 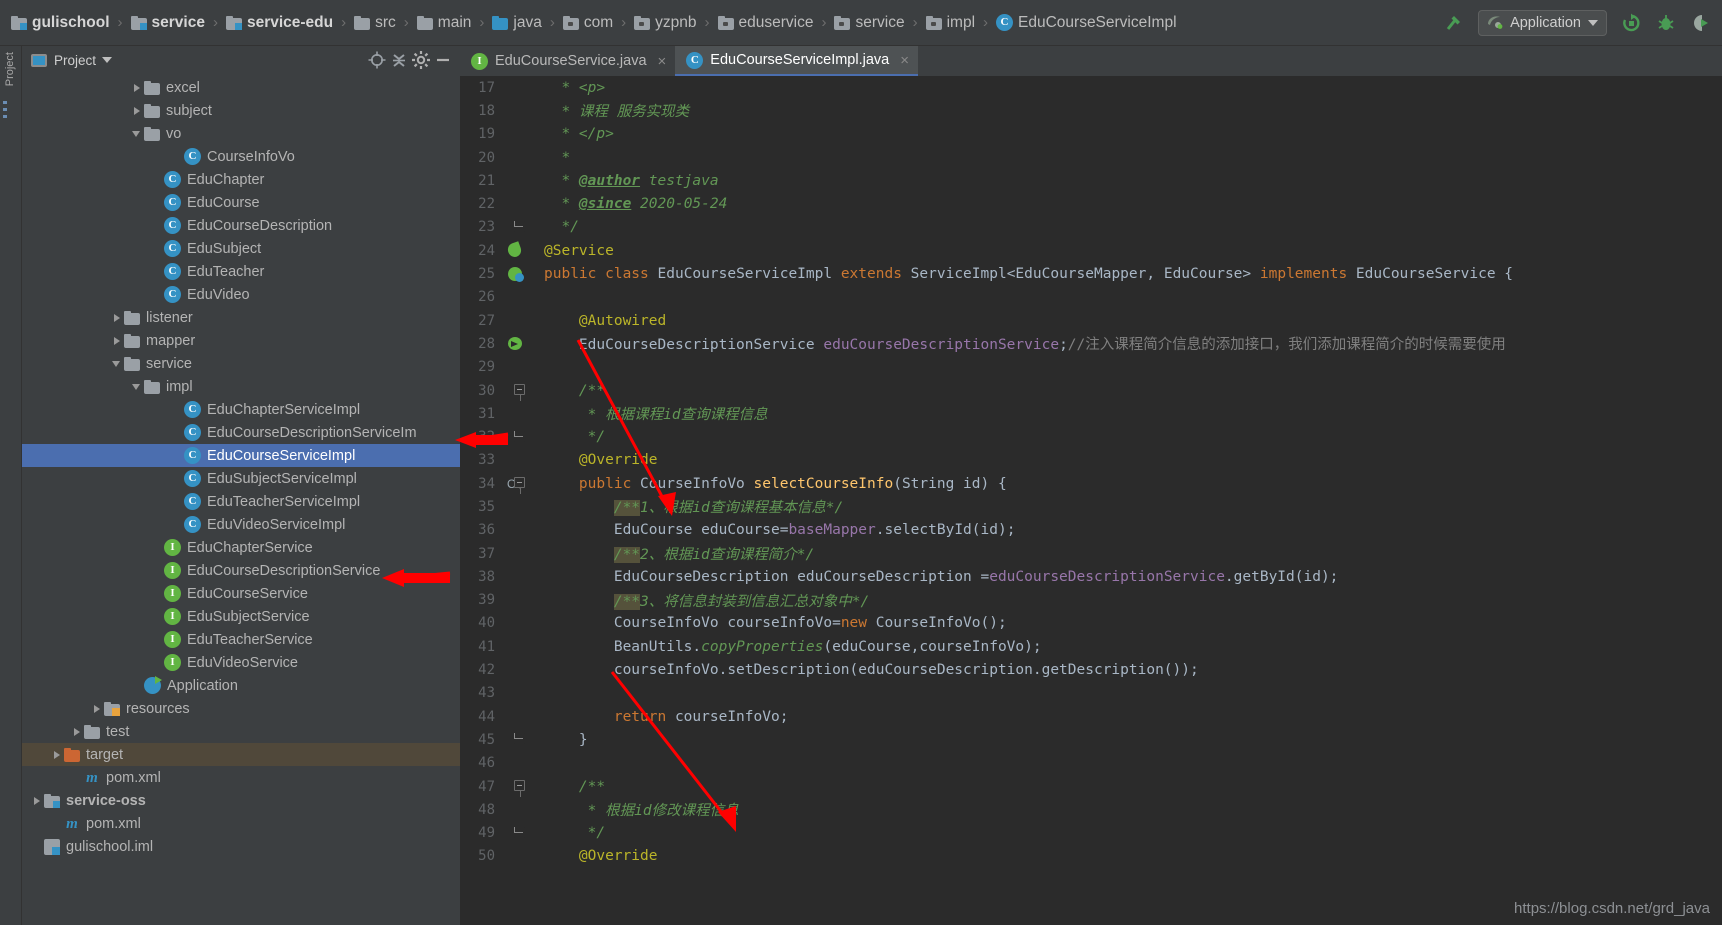 I want to click on collapse-all-icon, so click(x=399, y=60).